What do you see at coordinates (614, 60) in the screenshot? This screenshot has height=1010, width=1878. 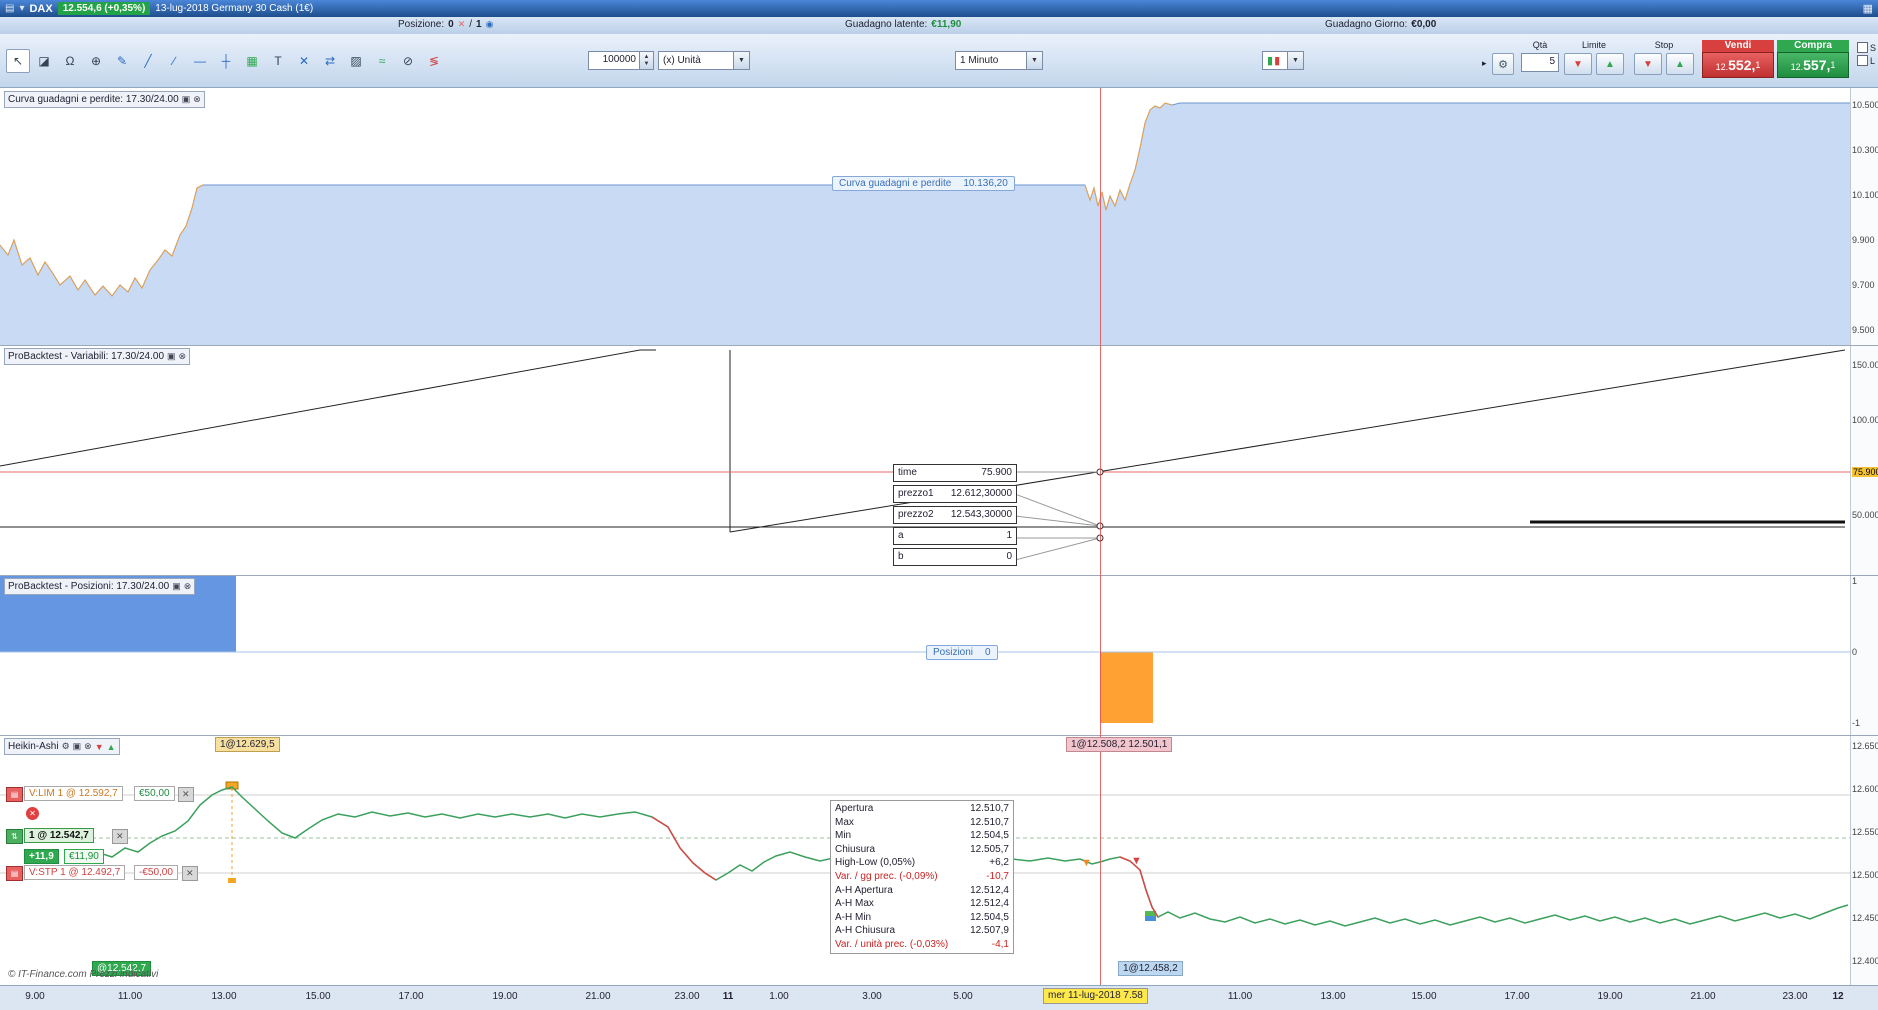 I see `quantity-value: 100000` at bounding box center [614, 60].